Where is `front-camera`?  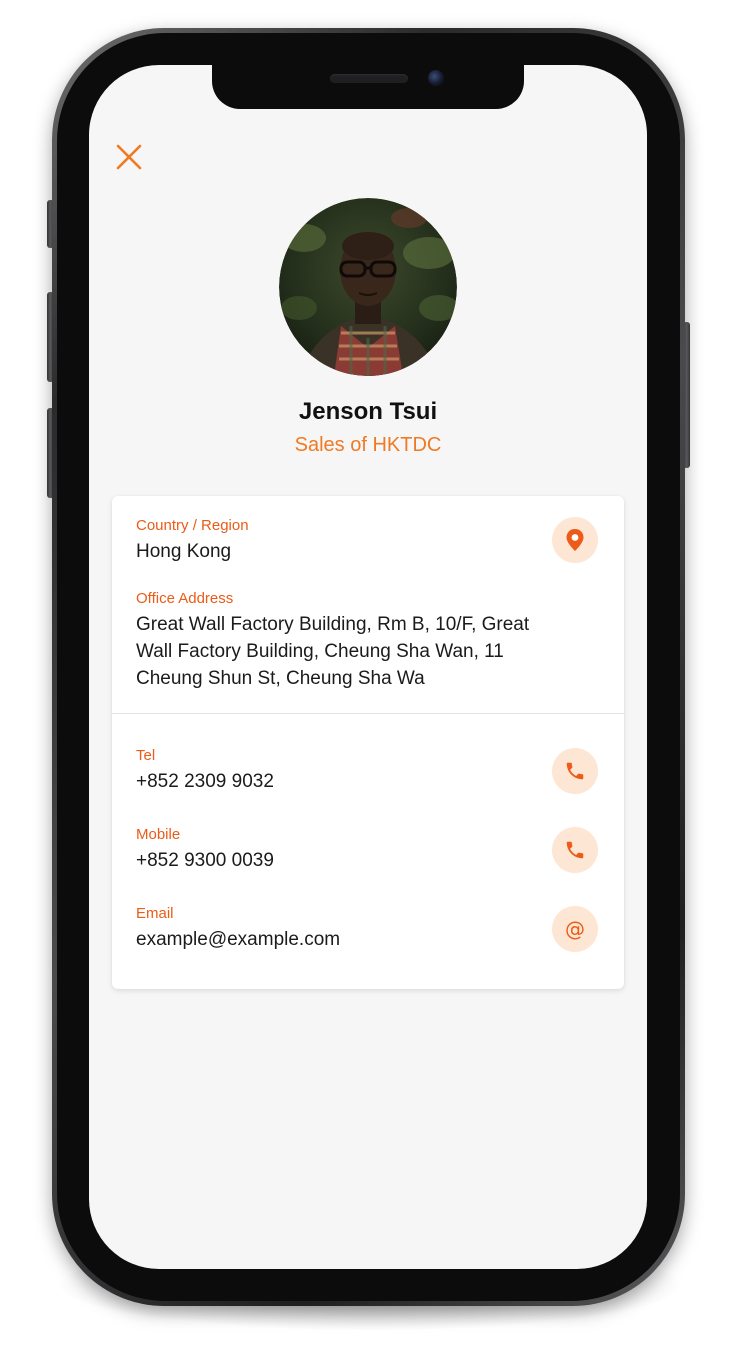
front-camera is located at coordinates (436, 78).